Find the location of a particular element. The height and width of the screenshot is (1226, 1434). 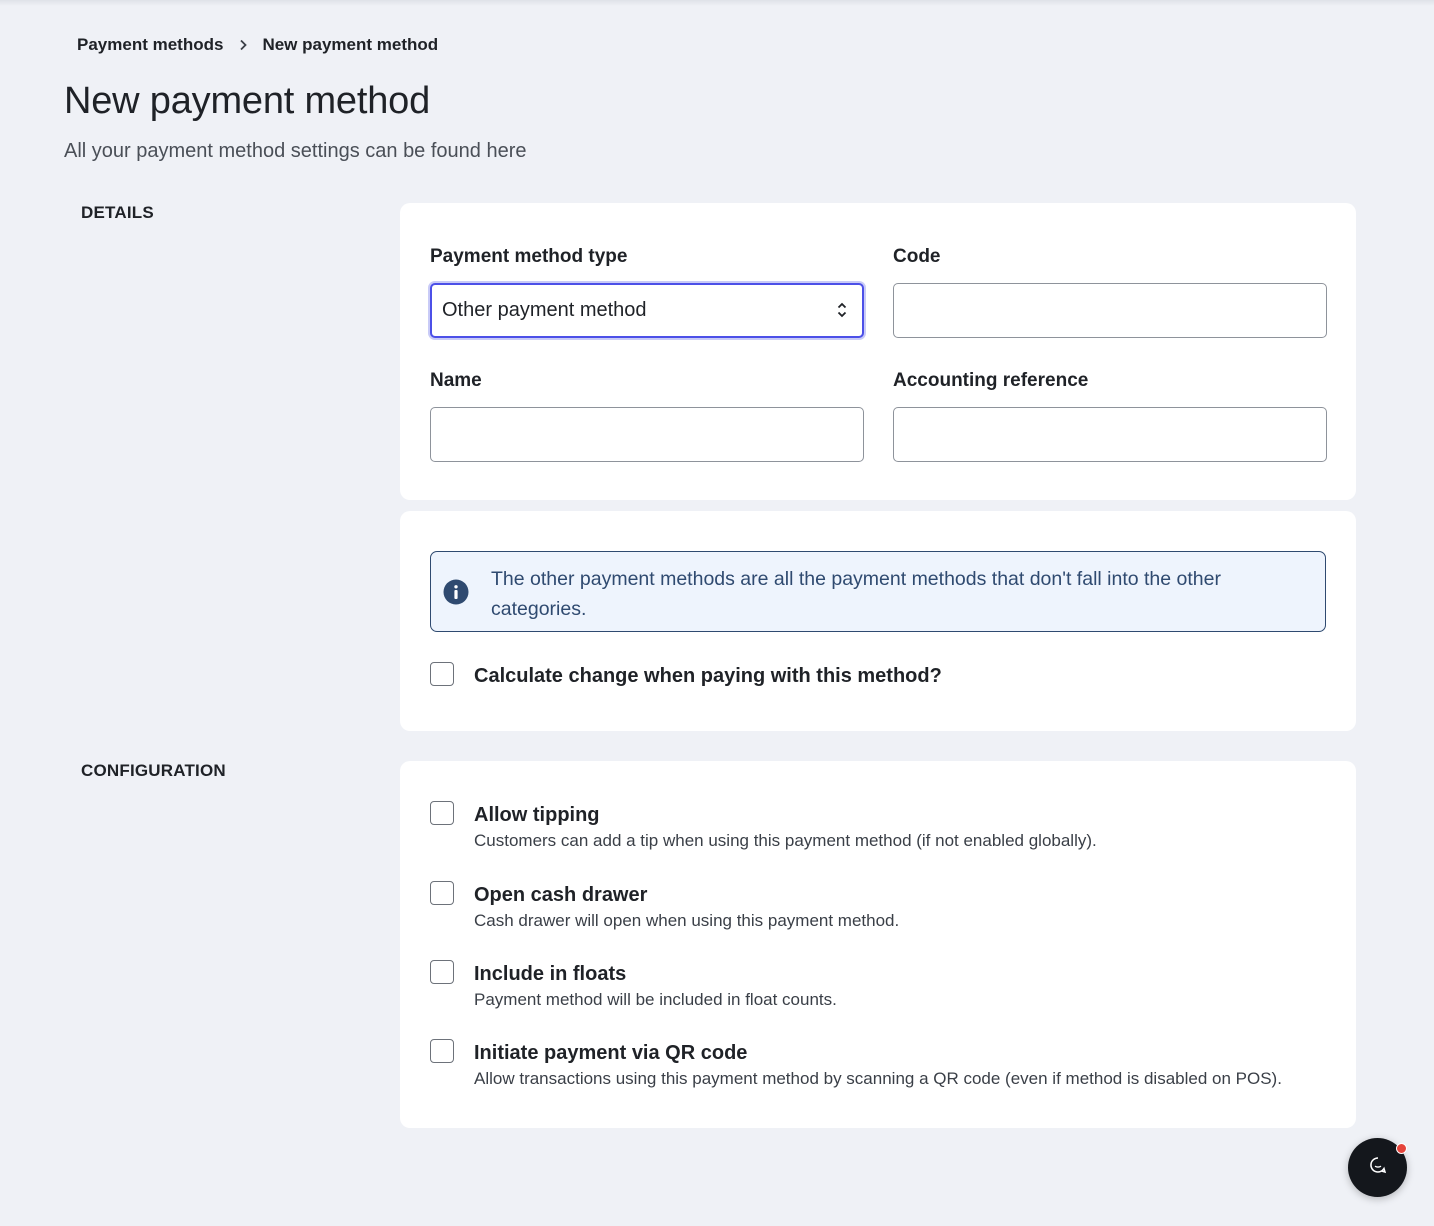

open-cash-drawer-checkbox is located at coordinates (442, 893).